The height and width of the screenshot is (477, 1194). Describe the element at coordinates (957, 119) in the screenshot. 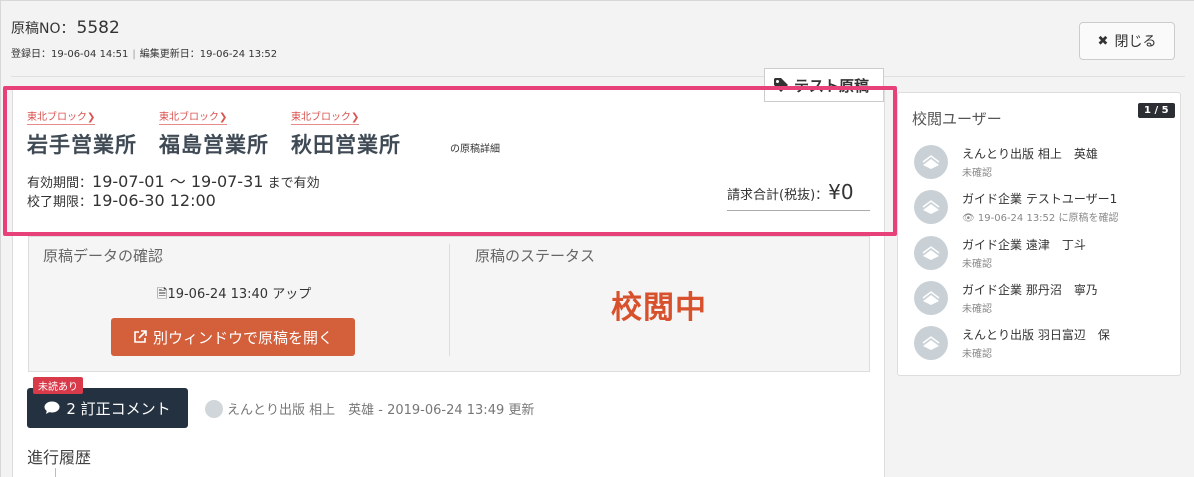

I see `reviewer-panel-title: 校閲ユーザー` at that location.